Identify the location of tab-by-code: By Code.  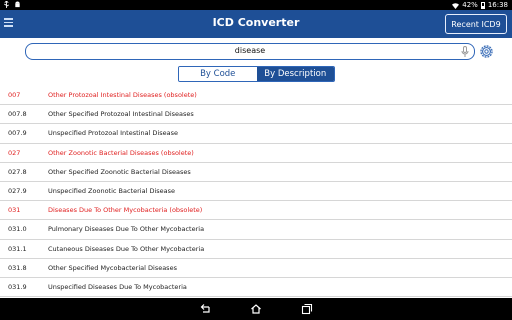
(218, 74).